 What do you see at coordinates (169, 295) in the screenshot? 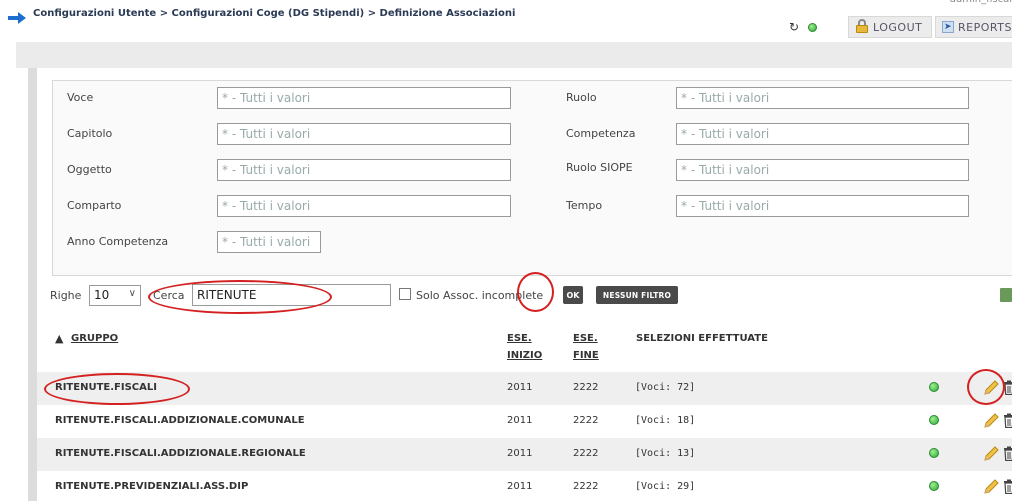
I see `cerca-label: Cerca` at bounding box center [169, 295].